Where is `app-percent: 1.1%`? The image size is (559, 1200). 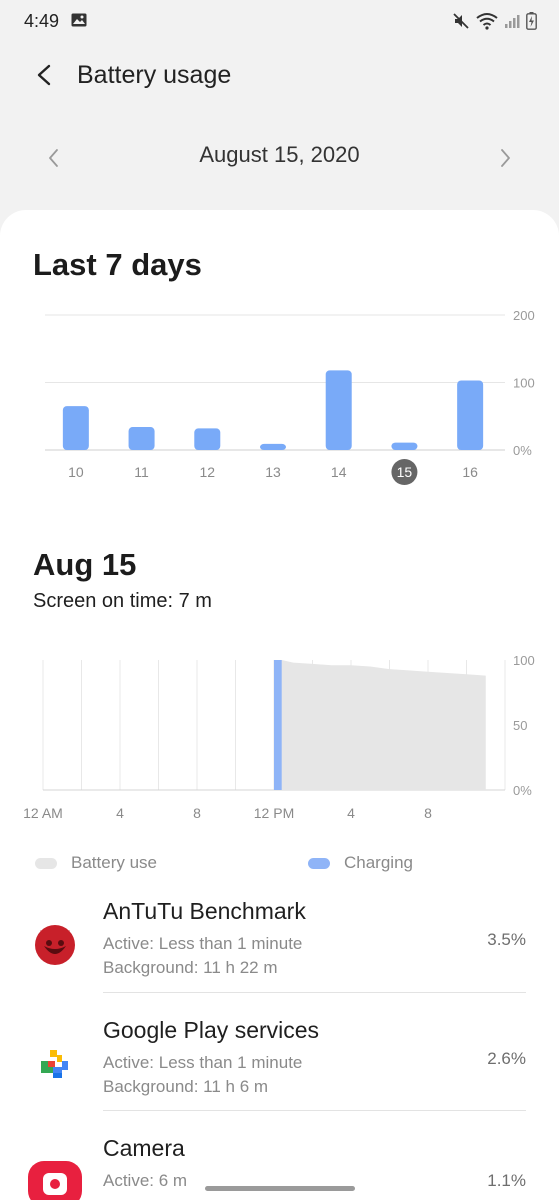
app-percent: 1.1% is located at coordinates (506, 1180).